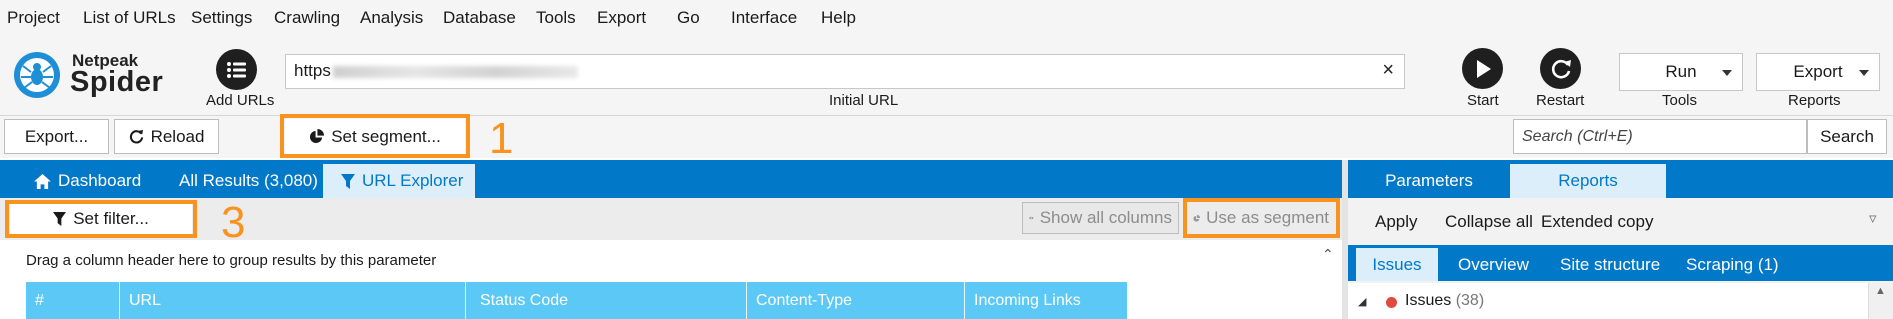 This screenshot has width=1893, height=319. Describe the element at coordinates (1388, 70) in the screenshot. I see `clear-url-icon: ×` at that location.